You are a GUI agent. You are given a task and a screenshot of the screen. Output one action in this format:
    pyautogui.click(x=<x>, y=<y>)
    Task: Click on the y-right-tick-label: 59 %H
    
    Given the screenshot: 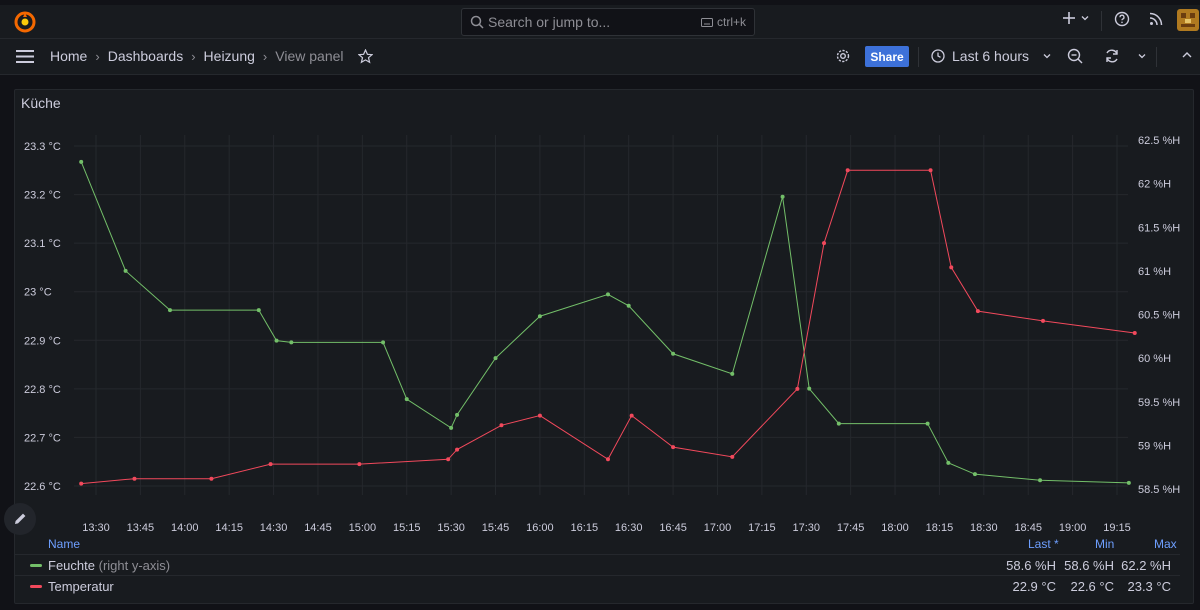 What is the action you would take?
    pyautogui.click(x=1154, y=446)
    